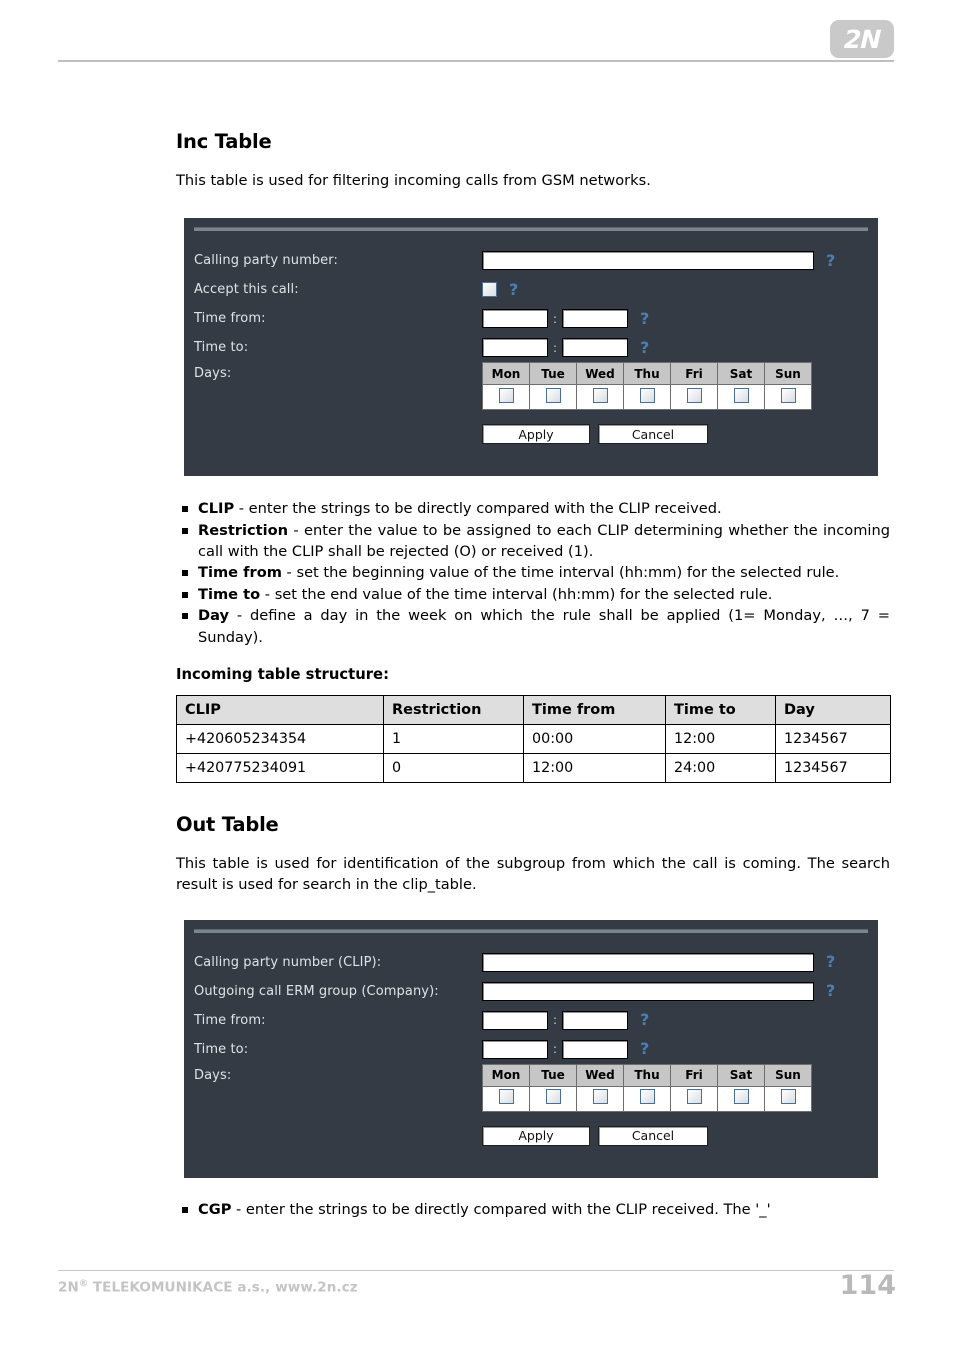 Image resolution: width=954 pixels, height=1350 pixels. Describe the element at coordinates (594, 710) in the screenshot. I see `col-header-time-from: Time from` at that location.